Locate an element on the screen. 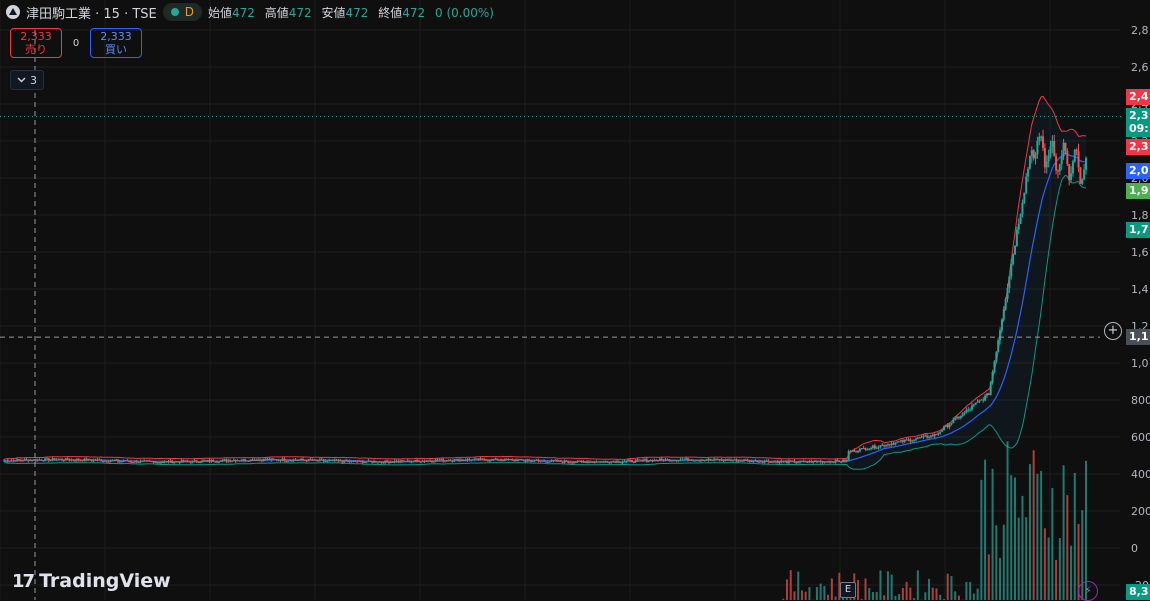 This screenshot has width=1150, height=601. tradingview-mark-icon: 17 is located at coordinates (22, 581).